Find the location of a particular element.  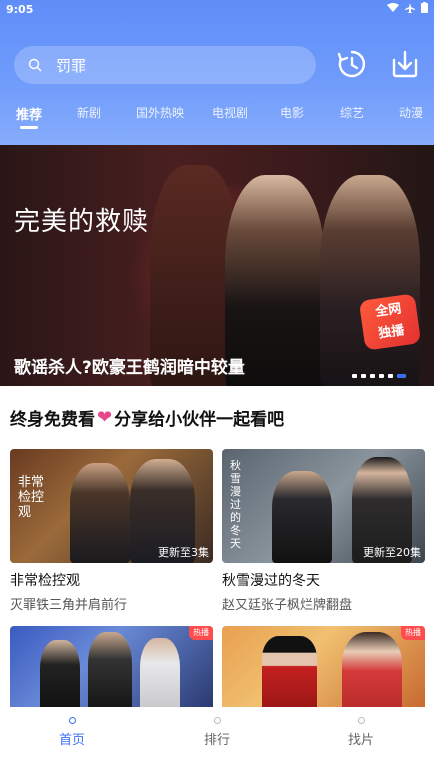

status-bar: 9:05 is located at coordinates (217, 10).